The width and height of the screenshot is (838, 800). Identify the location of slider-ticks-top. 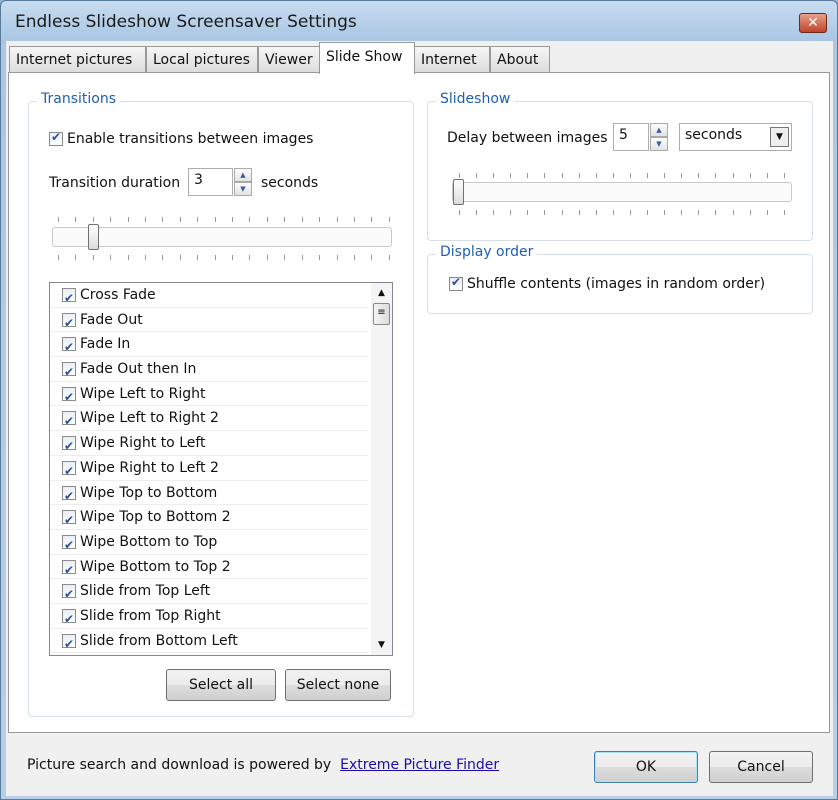
(224, 220).